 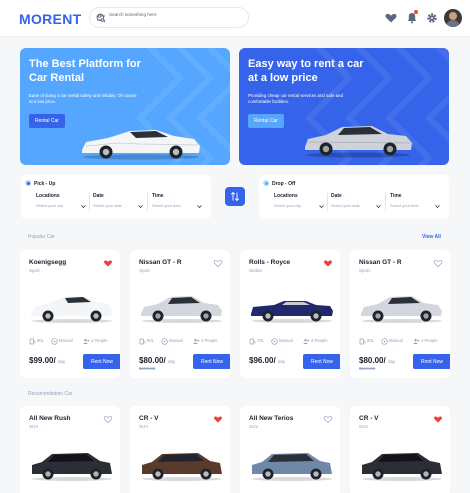 What do you see at coordinates (177, 200) in the screenshot?
I see `pickup-time-field: Time Select your time` at bounding box center [177, 200].